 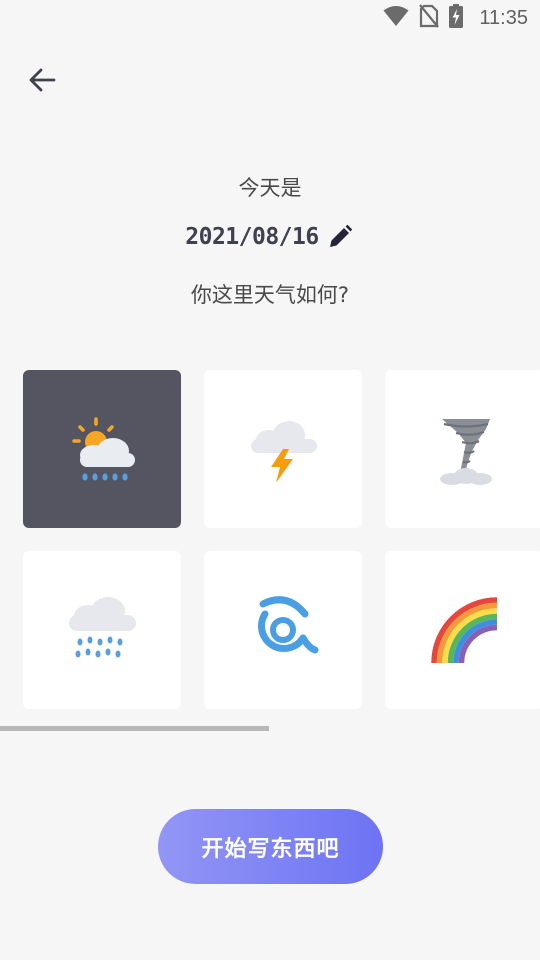 What do you see at coordinates (134, 728) in the screenshot?
I see `scrollbar-thumb` at bounding box center [134, 728].